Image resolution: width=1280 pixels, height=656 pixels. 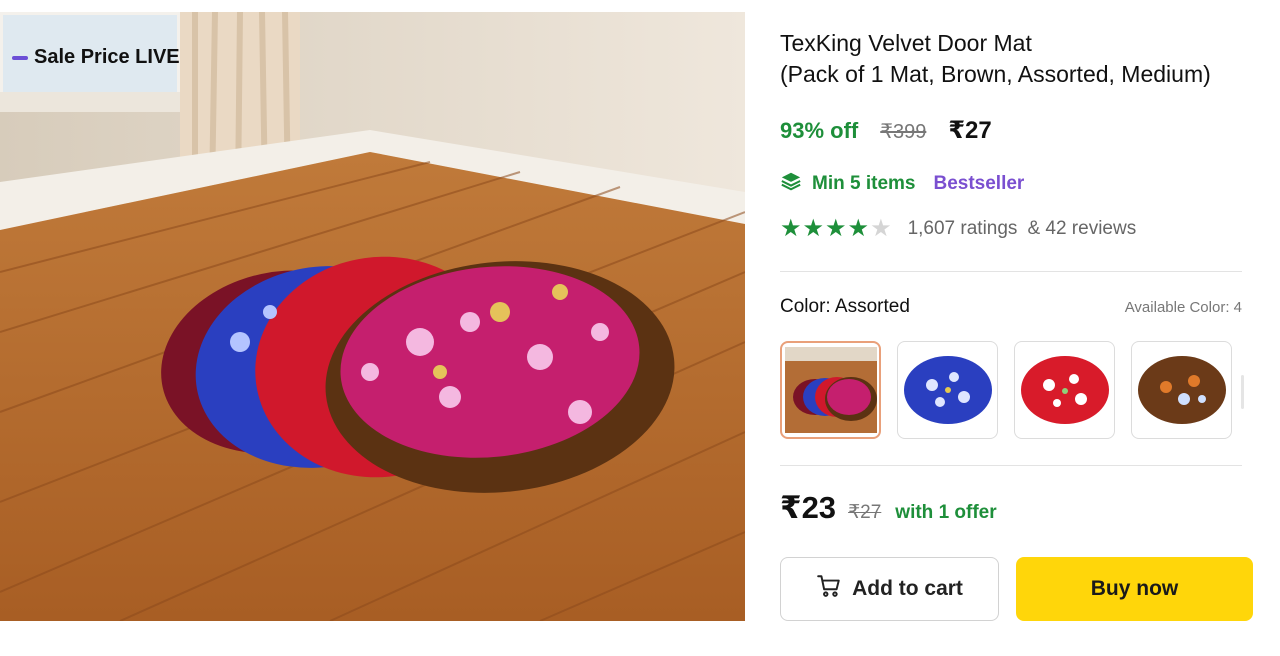 I want to click on badge-dash-icon, so click(x=20, y=57).